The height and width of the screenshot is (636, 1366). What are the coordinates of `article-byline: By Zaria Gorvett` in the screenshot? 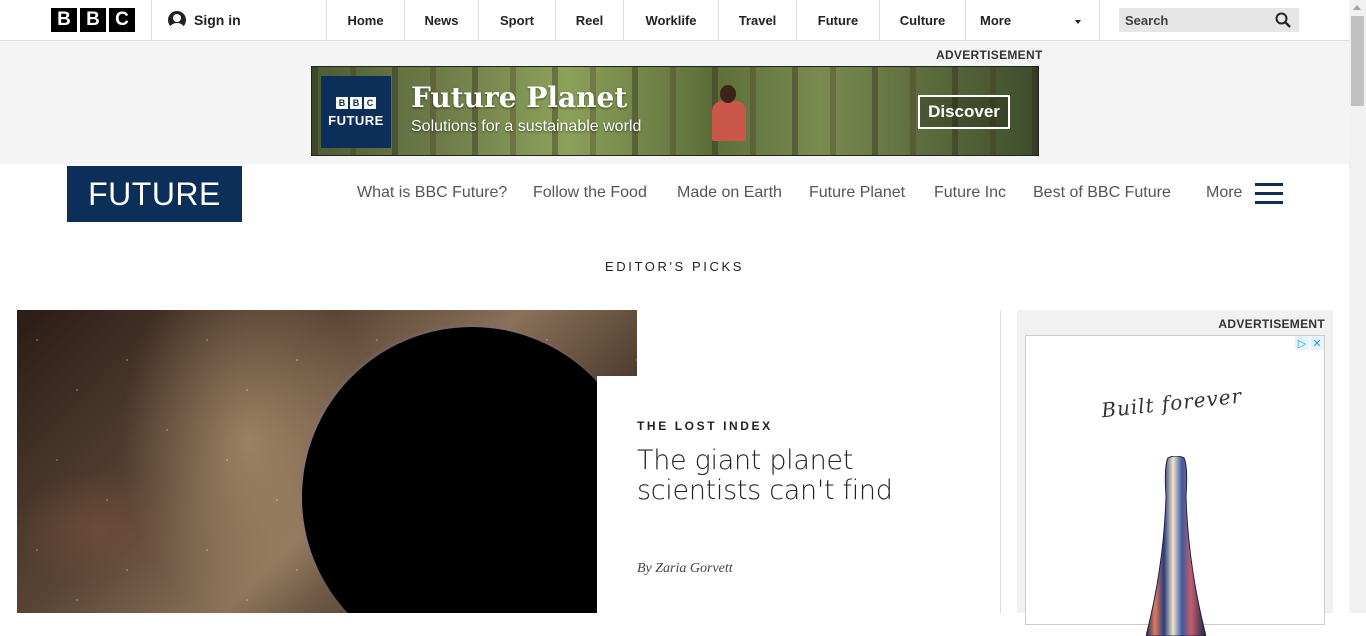 It's located at (685, 568).